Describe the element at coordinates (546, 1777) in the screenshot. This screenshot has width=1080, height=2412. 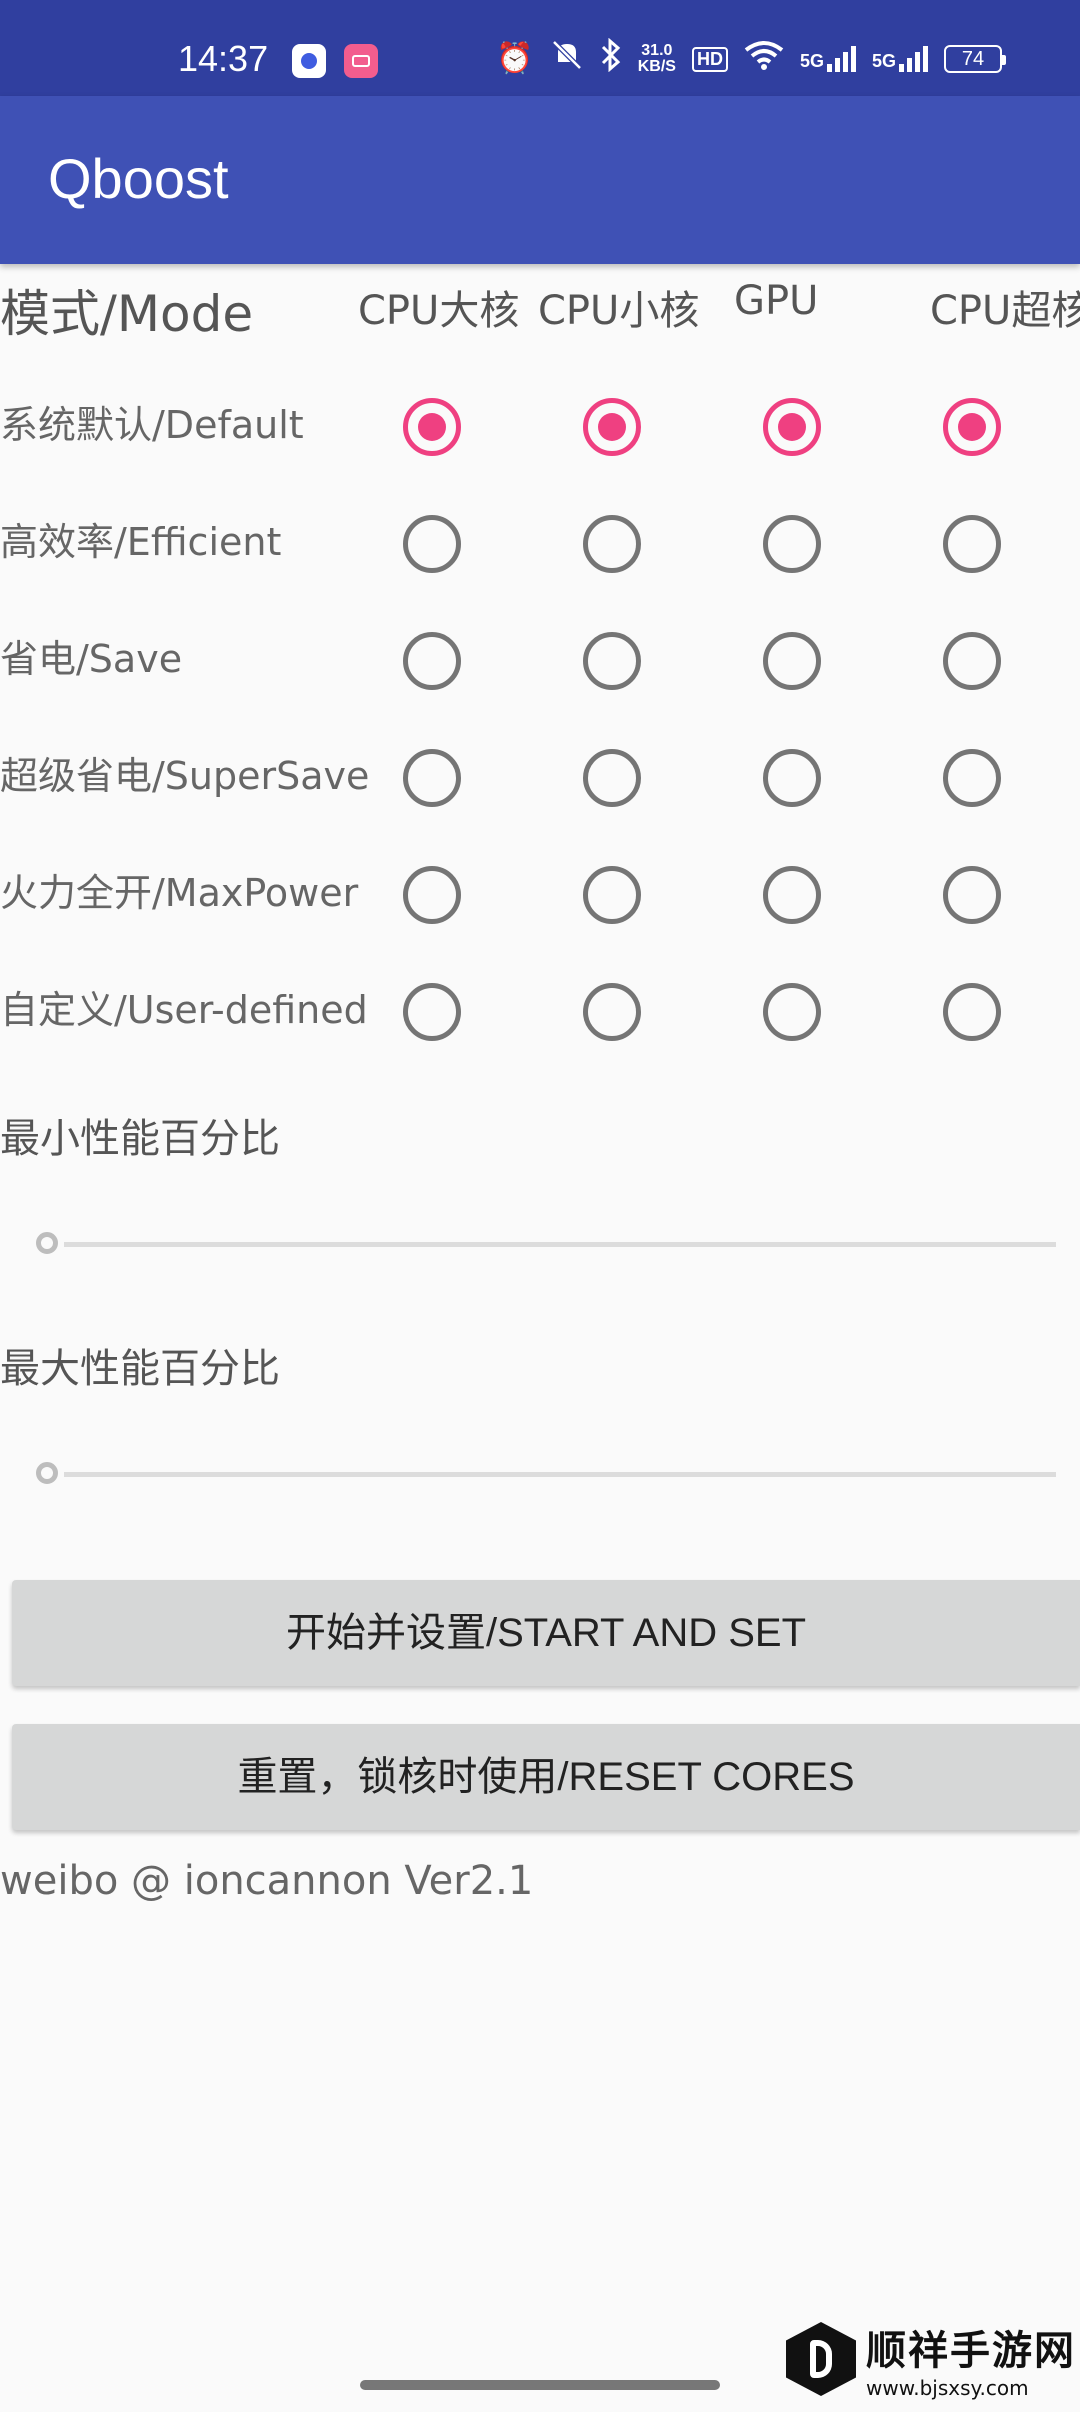
I see `reset-cores-button: 重置，锁核时使用/RESET CORES` at that location.